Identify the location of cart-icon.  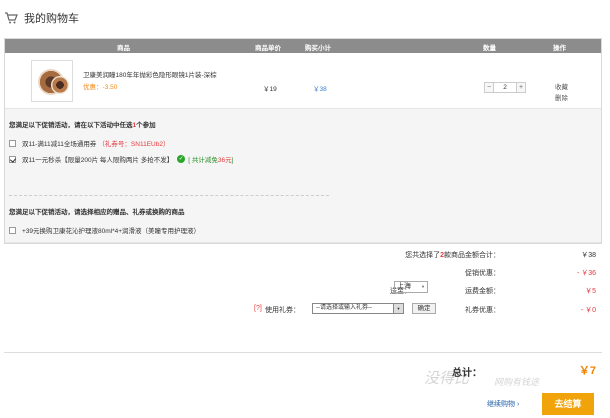
(11, 18).